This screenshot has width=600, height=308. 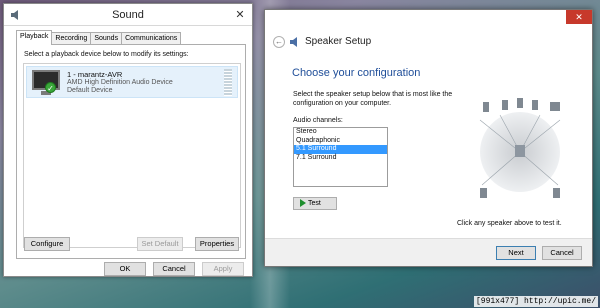 What do you see at coordinates (228, 82) in the screenshot?
I see `volume-meter` at bounding box center [228, 82].